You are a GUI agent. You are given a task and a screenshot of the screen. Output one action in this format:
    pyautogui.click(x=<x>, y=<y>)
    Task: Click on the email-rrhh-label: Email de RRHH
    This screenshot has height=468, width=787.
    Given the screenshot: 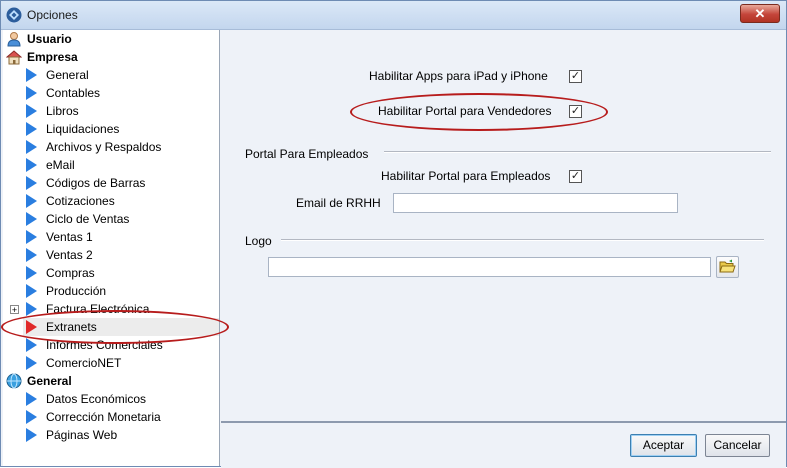 What is the action you would take?
    pyautogui.click(x=338, y=203)
    